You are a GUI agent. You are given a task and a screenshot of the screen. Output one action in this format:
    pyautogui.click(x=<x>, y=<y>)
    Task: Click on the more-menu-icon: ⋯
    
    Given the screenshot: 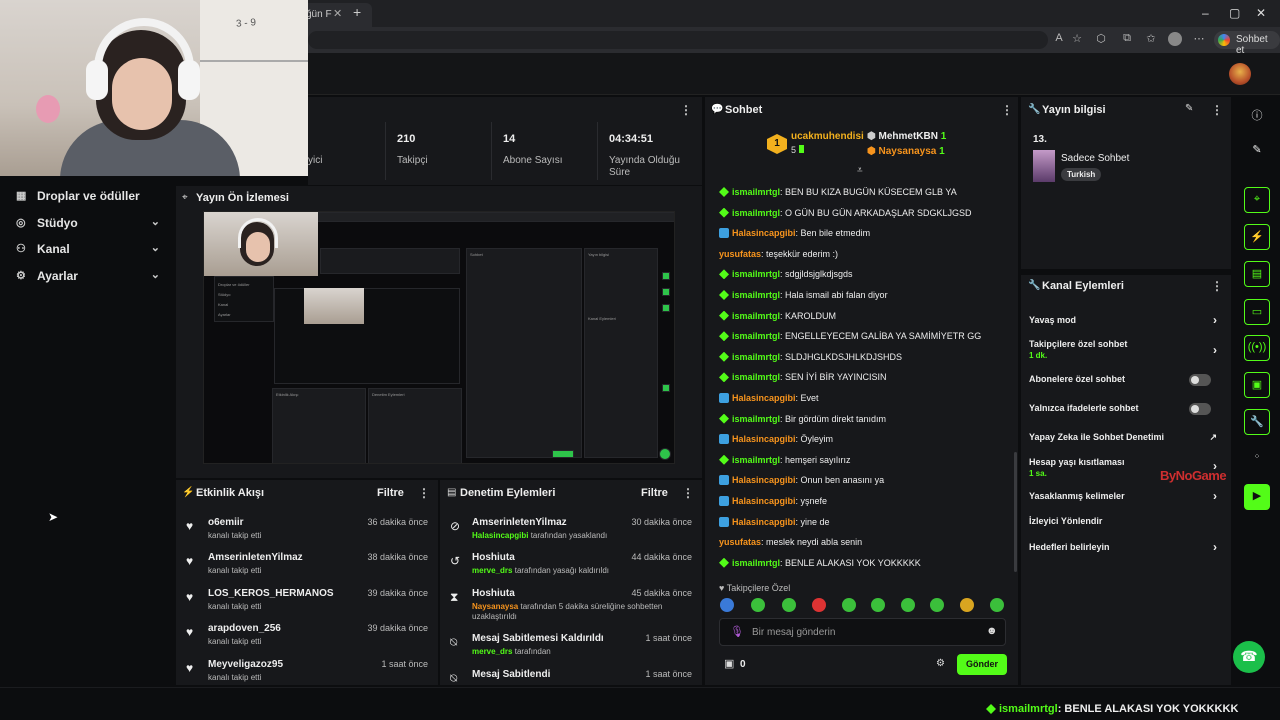 What is the action you would take?
    pyautogui.click(x=1199, y=39)
    